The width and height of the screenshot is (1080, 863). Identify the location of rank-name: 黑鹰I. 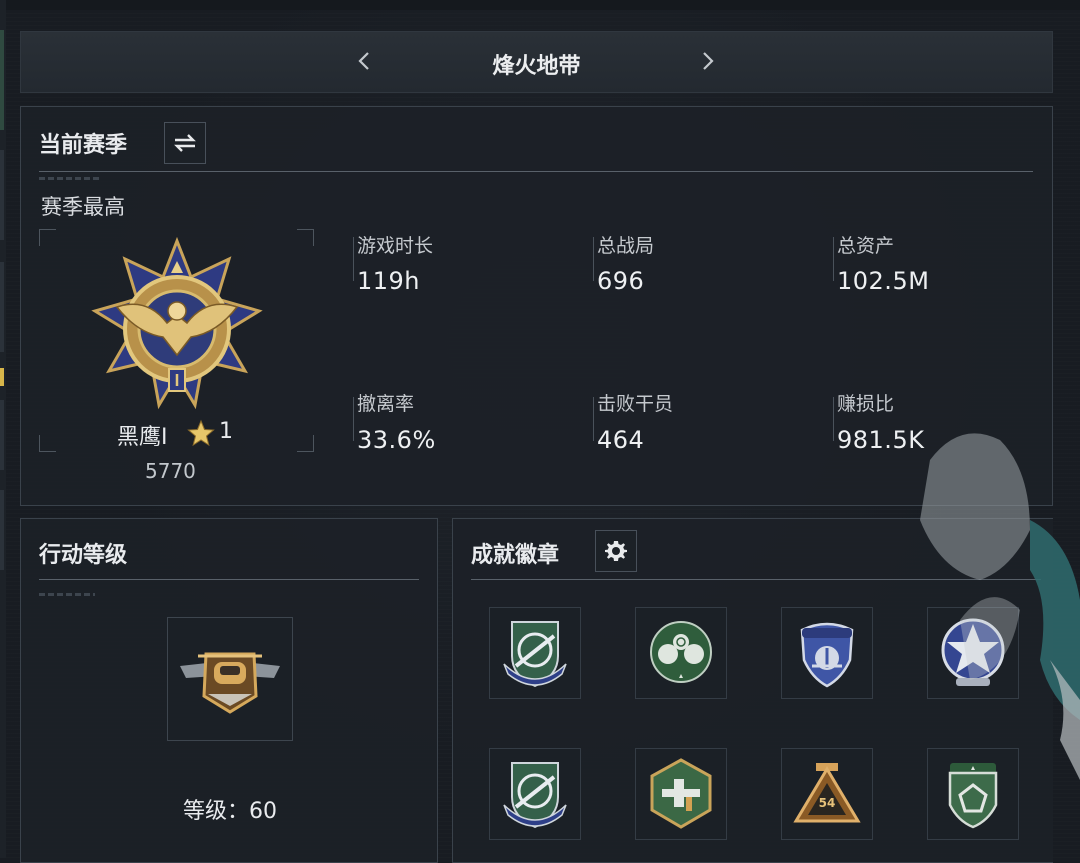
(142, 437).